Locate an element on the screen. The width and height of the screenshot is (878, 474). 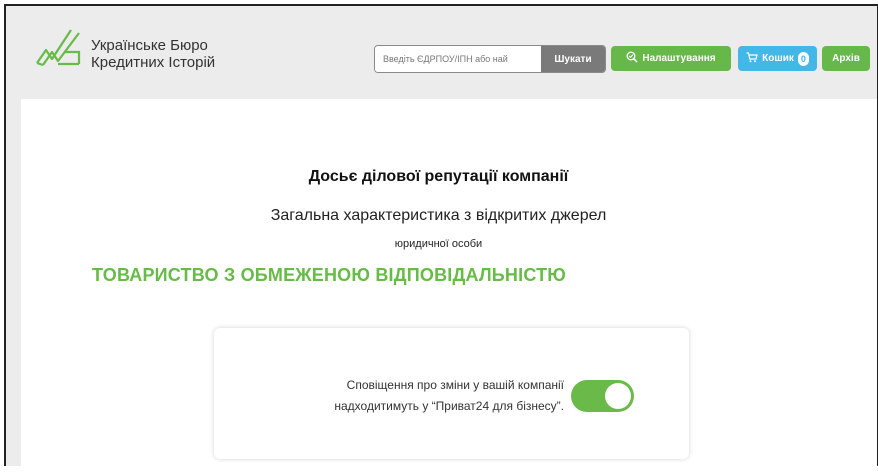
search-button: Шукати is located at coordinates (573, 59).